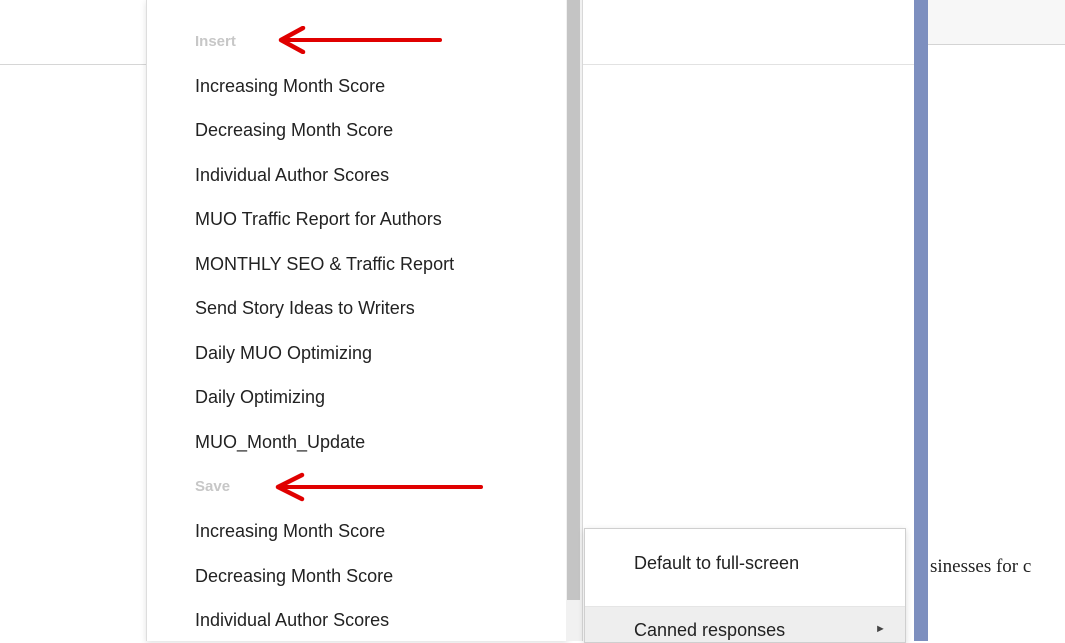 This screenshot has width=1065, height=643. I want to click on save-item: Decreasing Month Score, so click(294, 576).